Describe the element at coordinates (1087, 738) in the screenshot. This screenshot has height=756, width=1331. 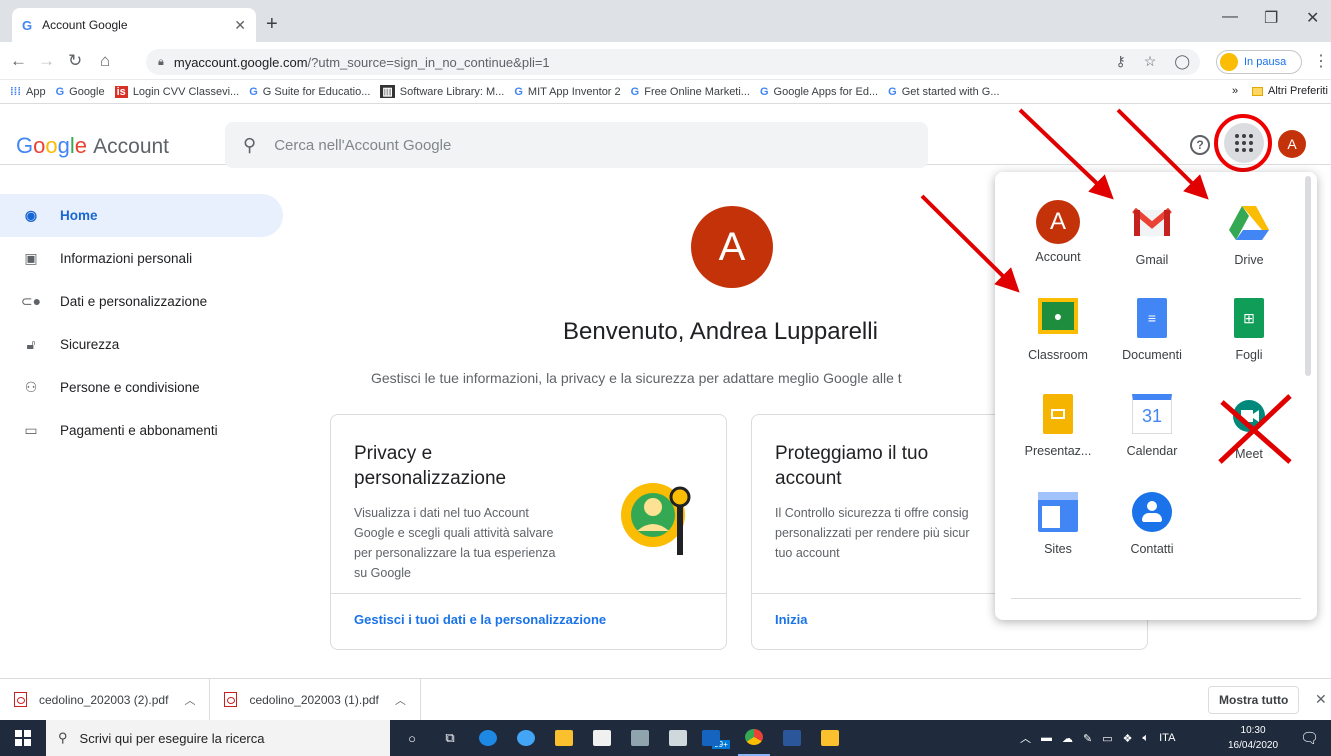
I see `pen-icon: ✎` at that location.